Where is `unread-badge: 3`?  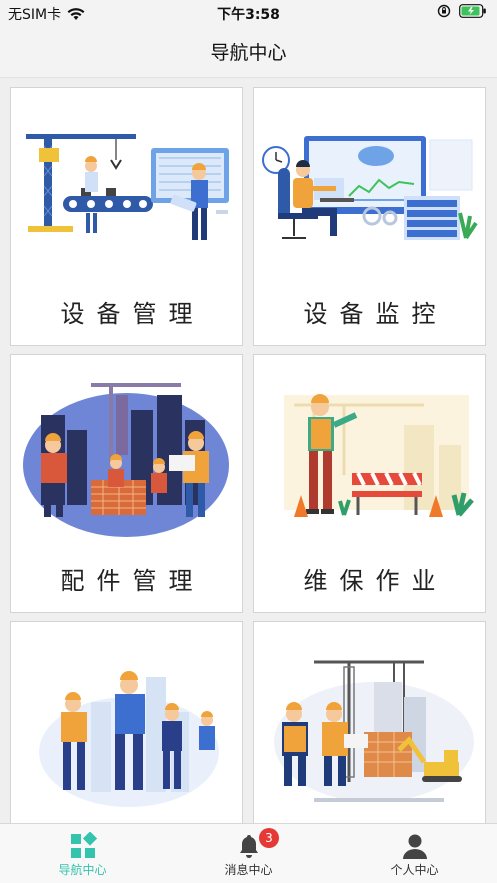
unread-badge: 3 is located at coordinates (269, 838).